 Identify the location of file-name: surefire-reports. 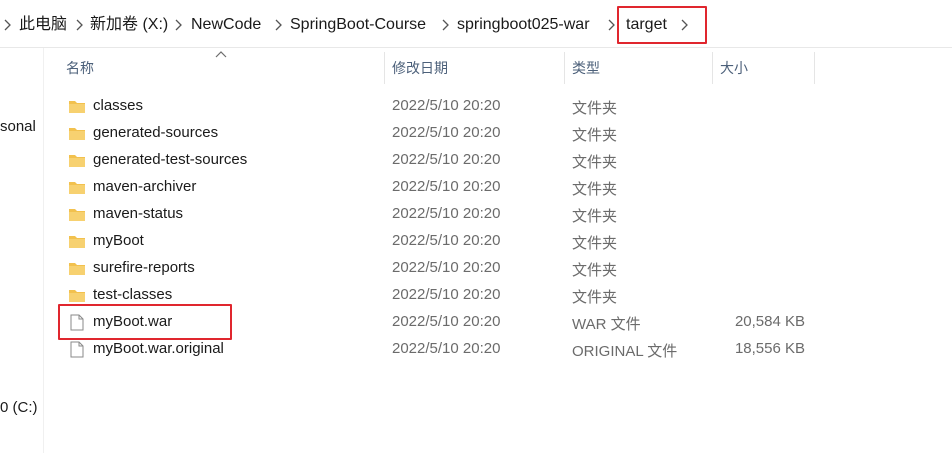
(144, 267).